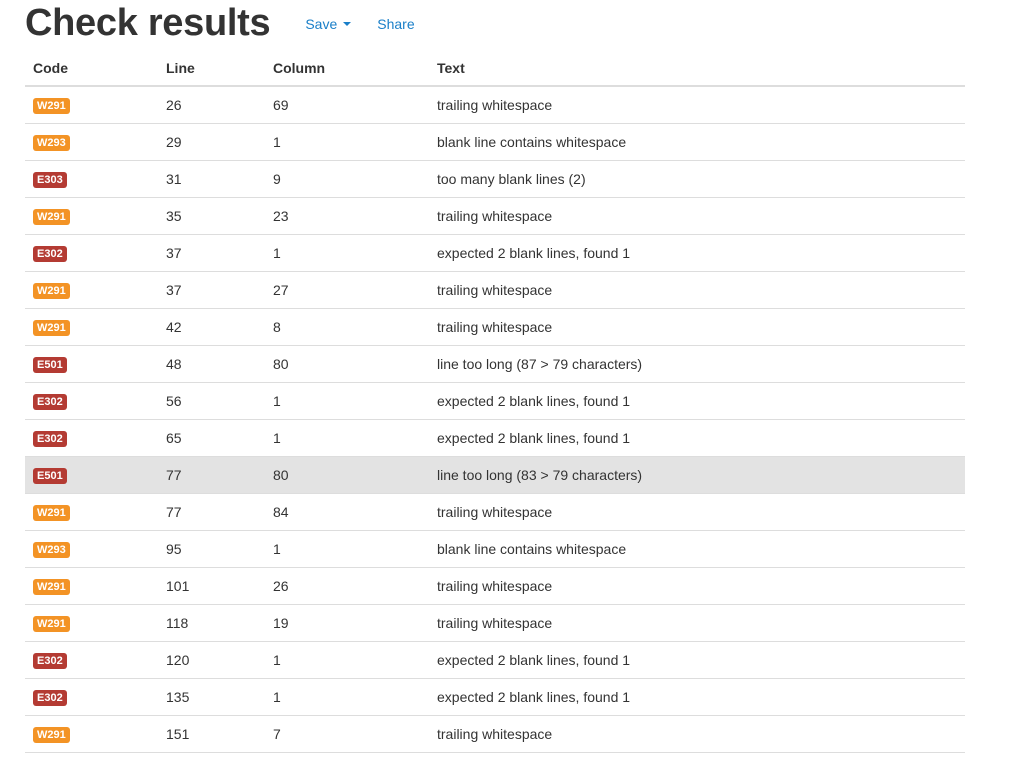  I want to click on column-header-line: Line, so click(211, 68).